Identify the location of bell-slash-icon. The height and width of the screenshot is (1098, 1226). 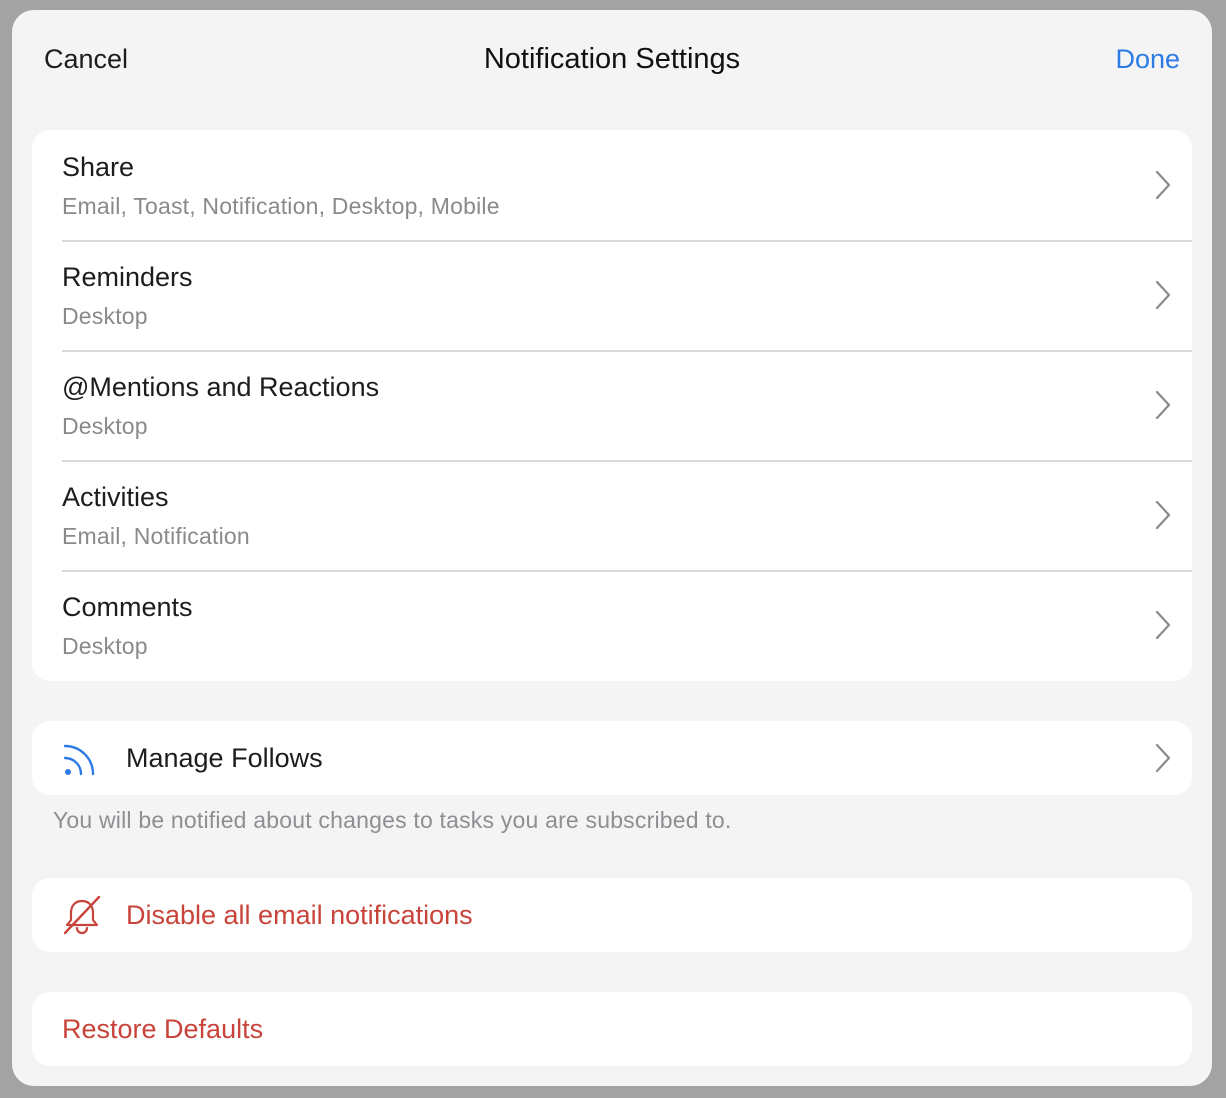
(82, 915).